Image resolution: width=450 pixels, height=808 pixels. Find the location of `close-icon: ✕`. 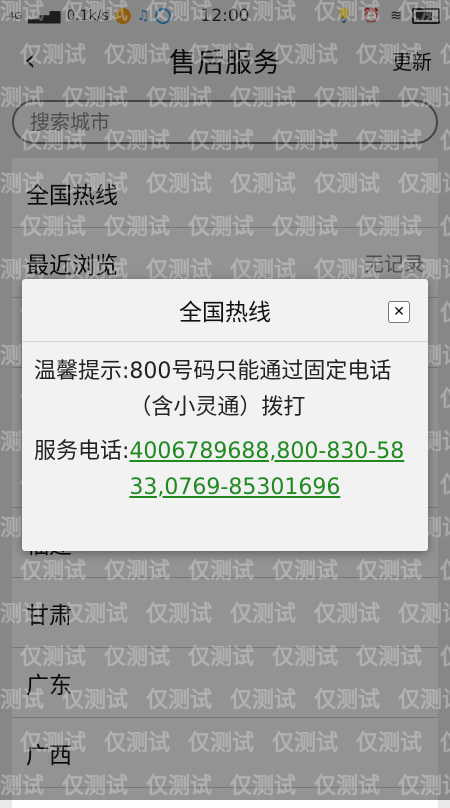

close-icon: ✕ is located at coordinates (399, 312).